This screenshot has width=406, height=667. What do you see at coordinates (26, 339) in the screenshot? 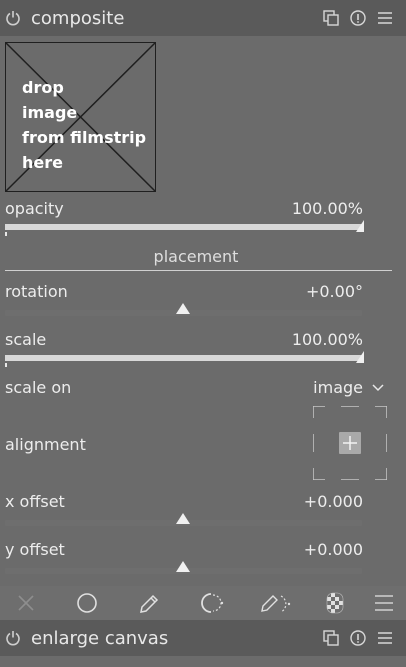
I see `scale-label: scale` at bounding box center [26, 339].